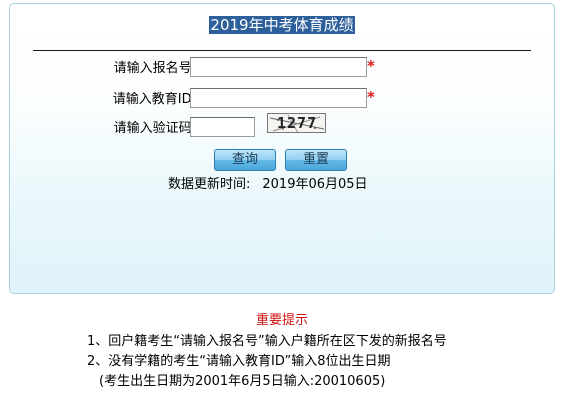 The width and height of the screenshot is (564, 405). What do you see at coordinates (154, 99) in the screenshot?
I see `education-id-label: 请输入教育ID:` at bounding box center [154, 99].